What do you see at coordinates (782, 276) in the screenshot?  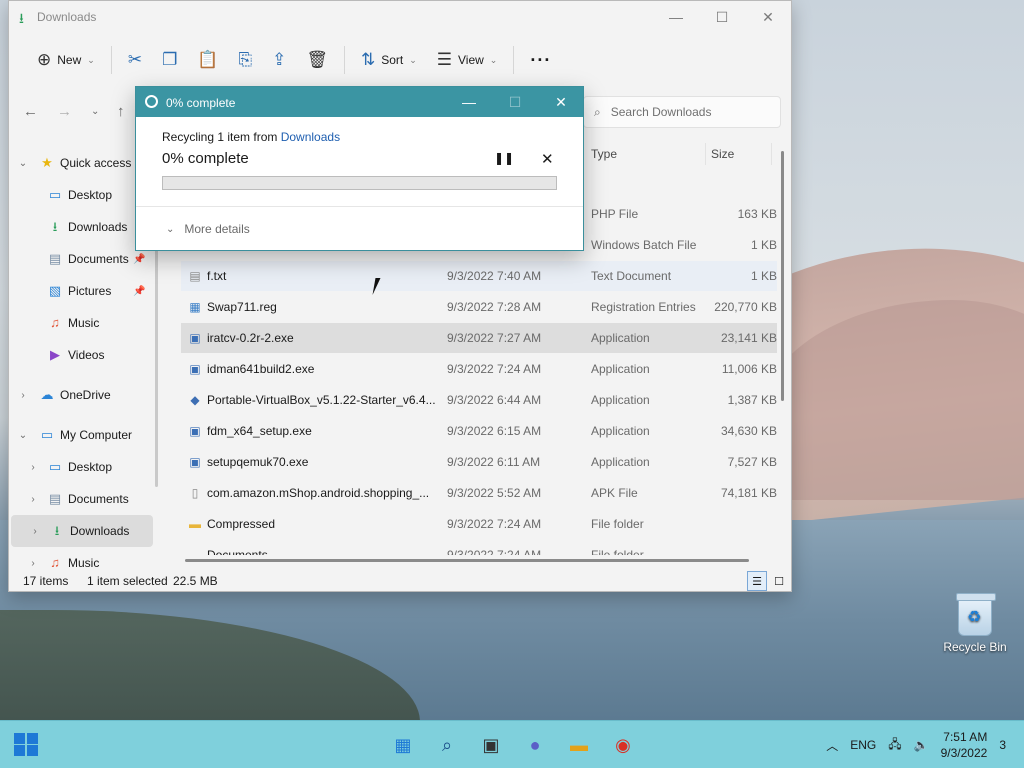 I see `file-list-vertical-scrollbar` at bounding box center [782, 276].